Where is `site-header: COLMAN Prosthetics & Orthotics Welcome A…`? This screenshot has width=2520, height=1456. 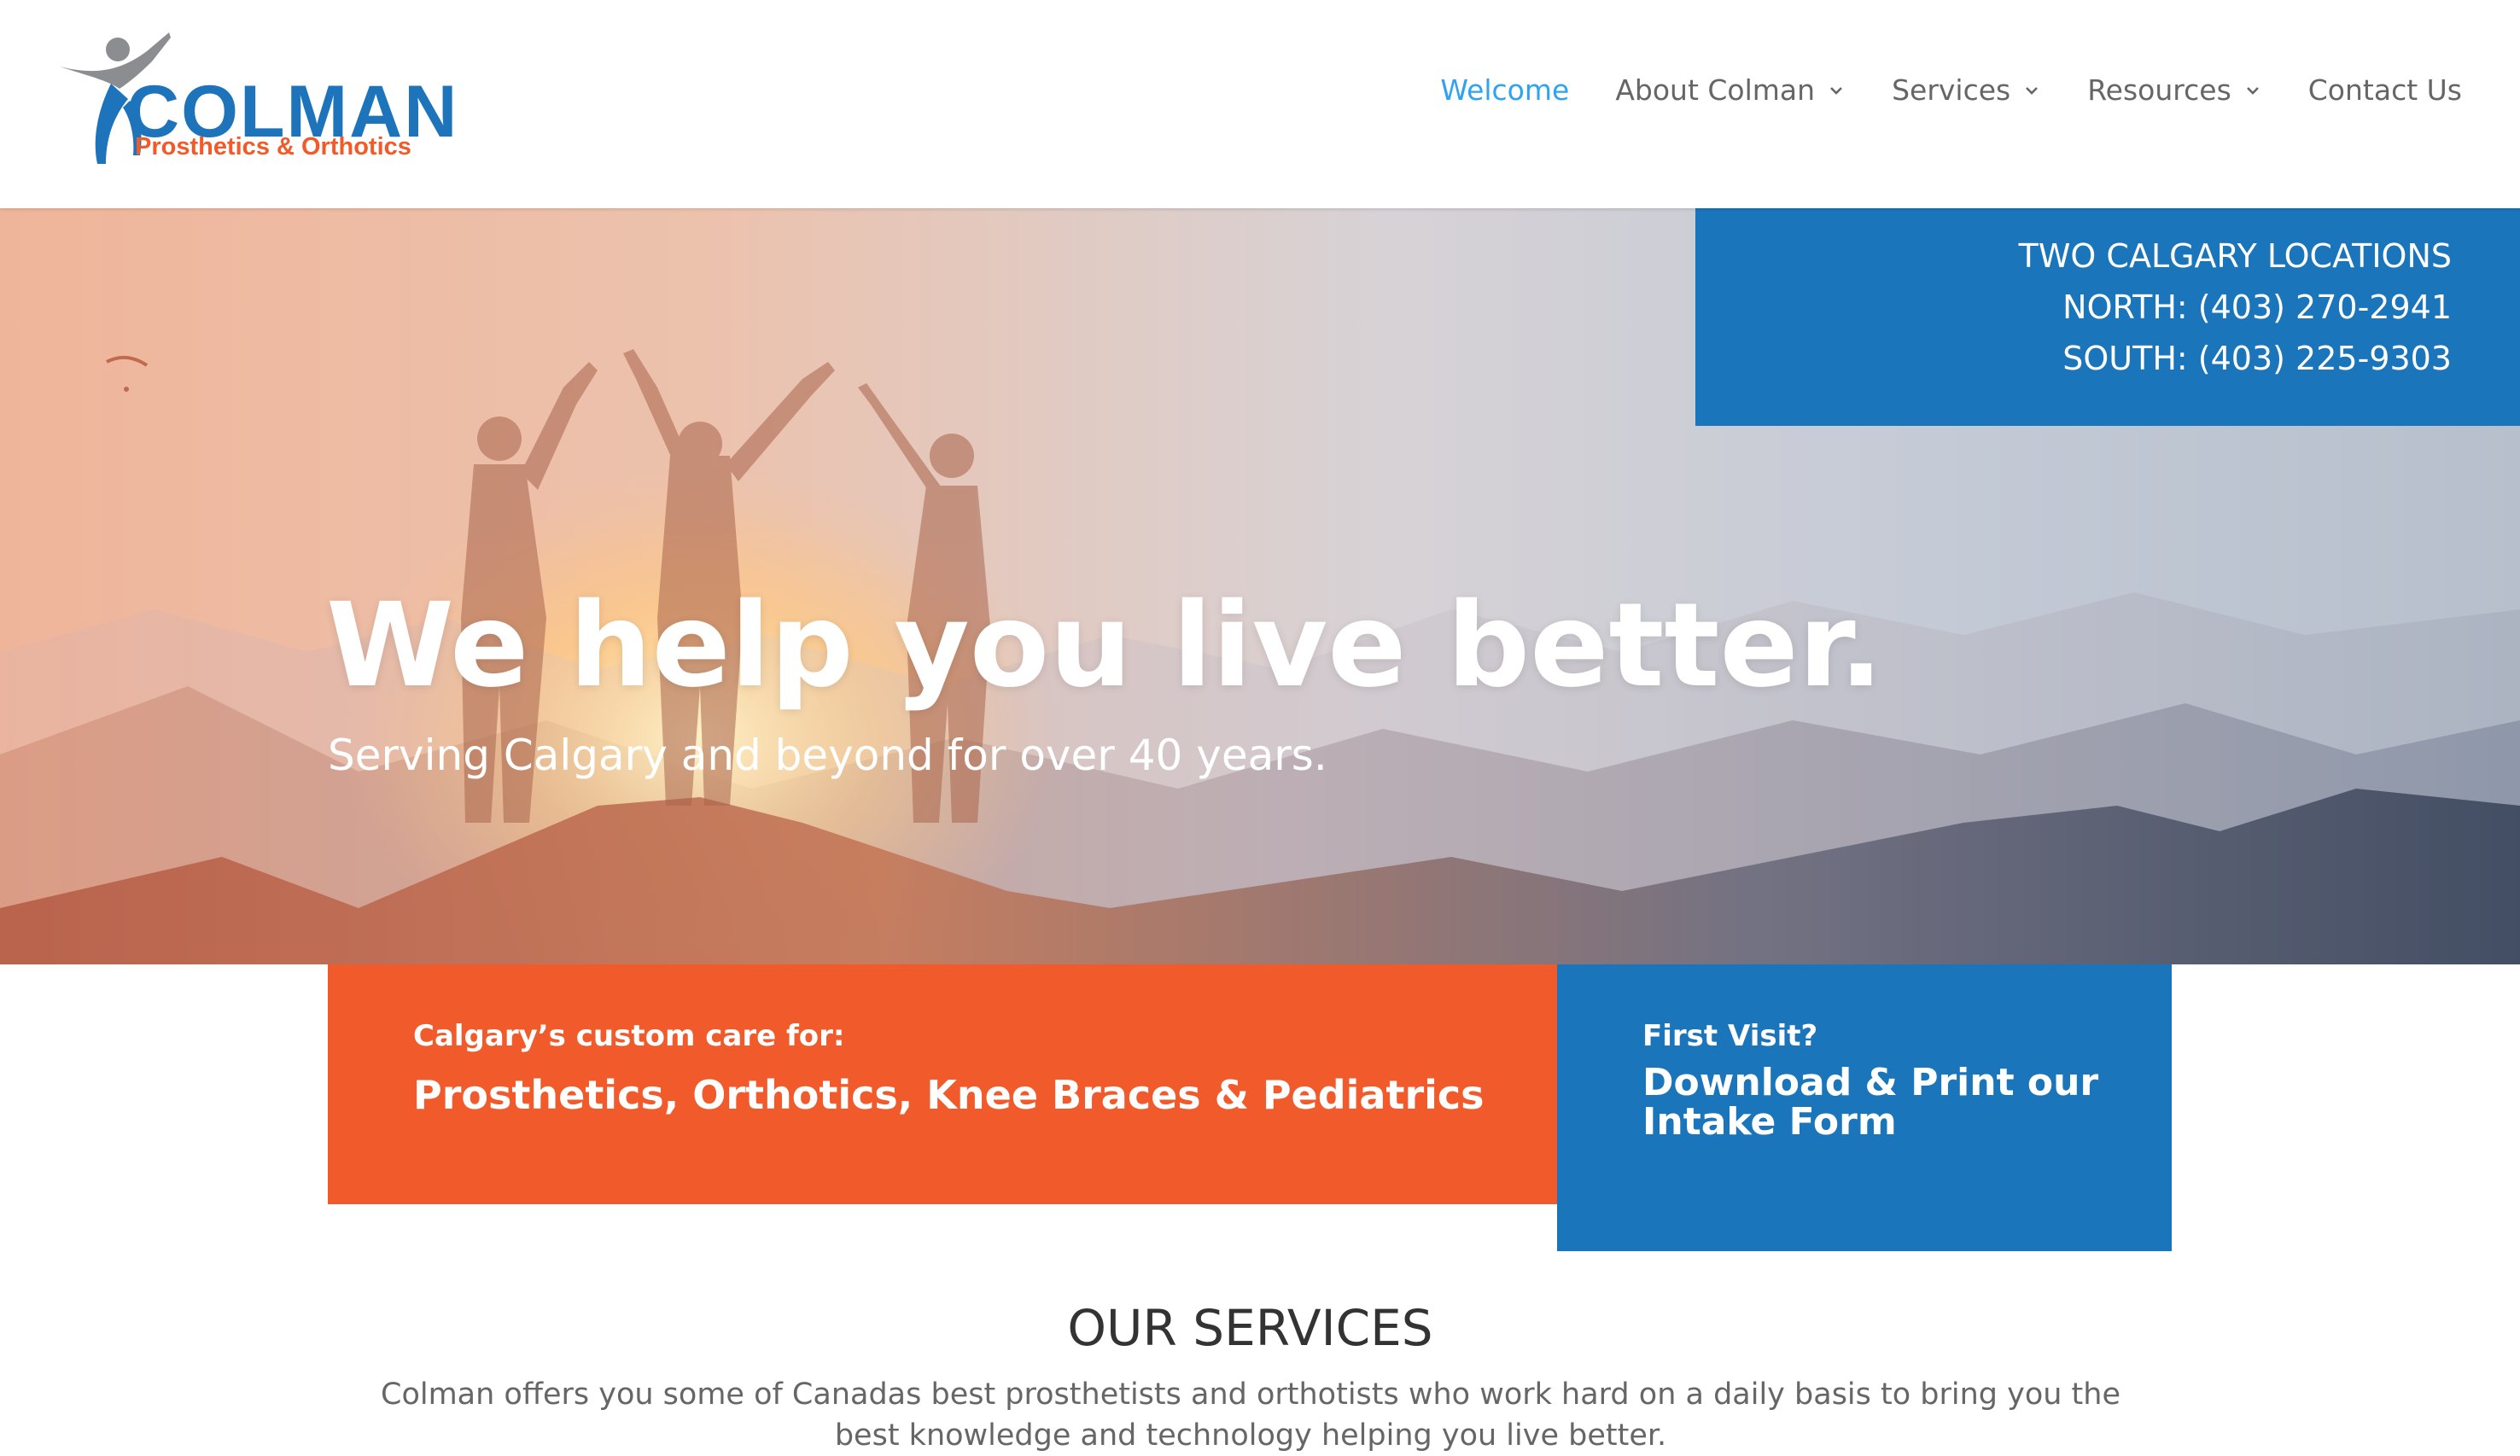 site-header: COLMAN Prosthetics & Orthotics Welcome A… is located at coordinates (1260, 104).